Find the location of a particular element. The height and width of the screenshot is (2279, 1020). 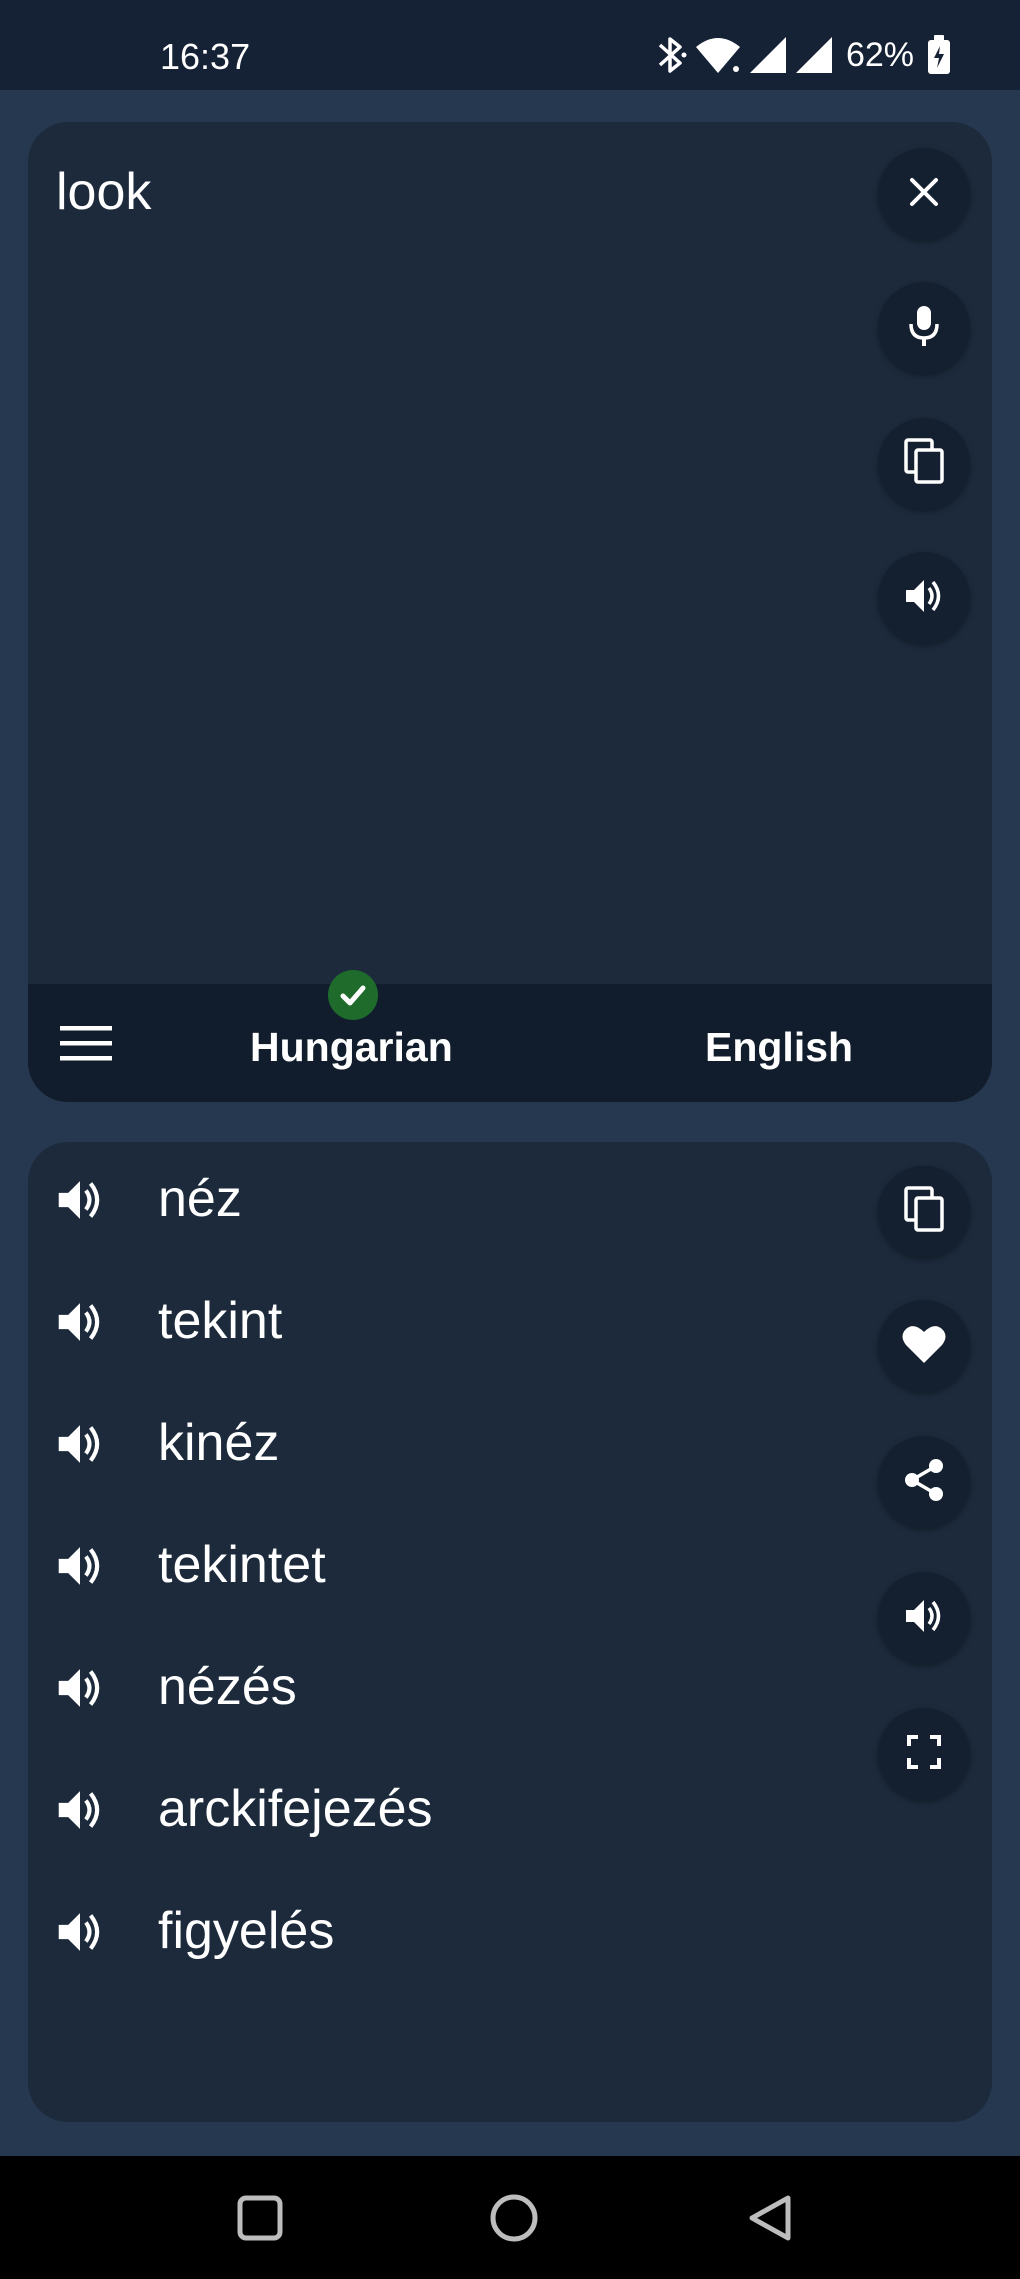

source-language-button: Hungarian is located at coordinates (351, 1047).